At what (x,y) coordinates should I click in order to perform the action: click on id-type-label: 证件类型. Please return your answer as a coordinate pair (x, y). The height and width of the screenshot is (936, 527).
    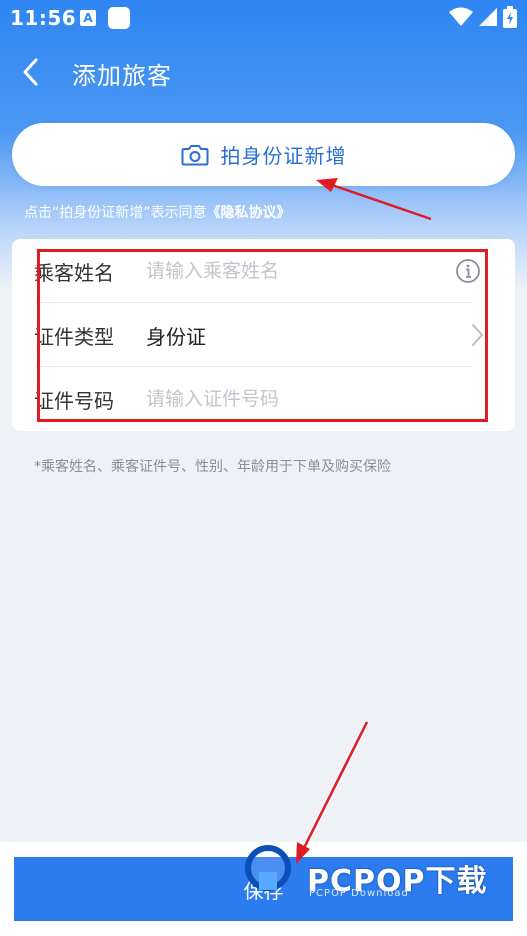
    Looking at the image, I should click on (74, 336).